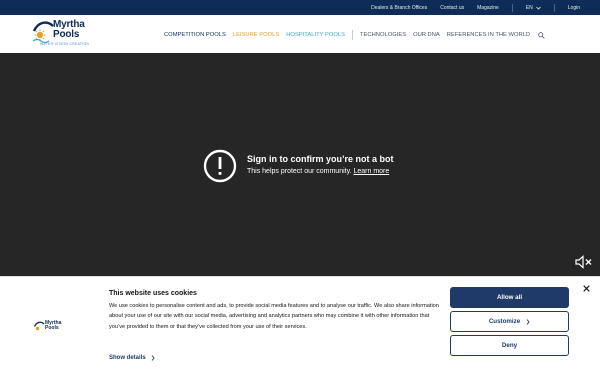 This screenshot has height=375, width=600. What do you see at coordinates (426, 35) in the screenshot?
I see `nav-our-dna: OUR DNA` at bounding box center [426, 35].